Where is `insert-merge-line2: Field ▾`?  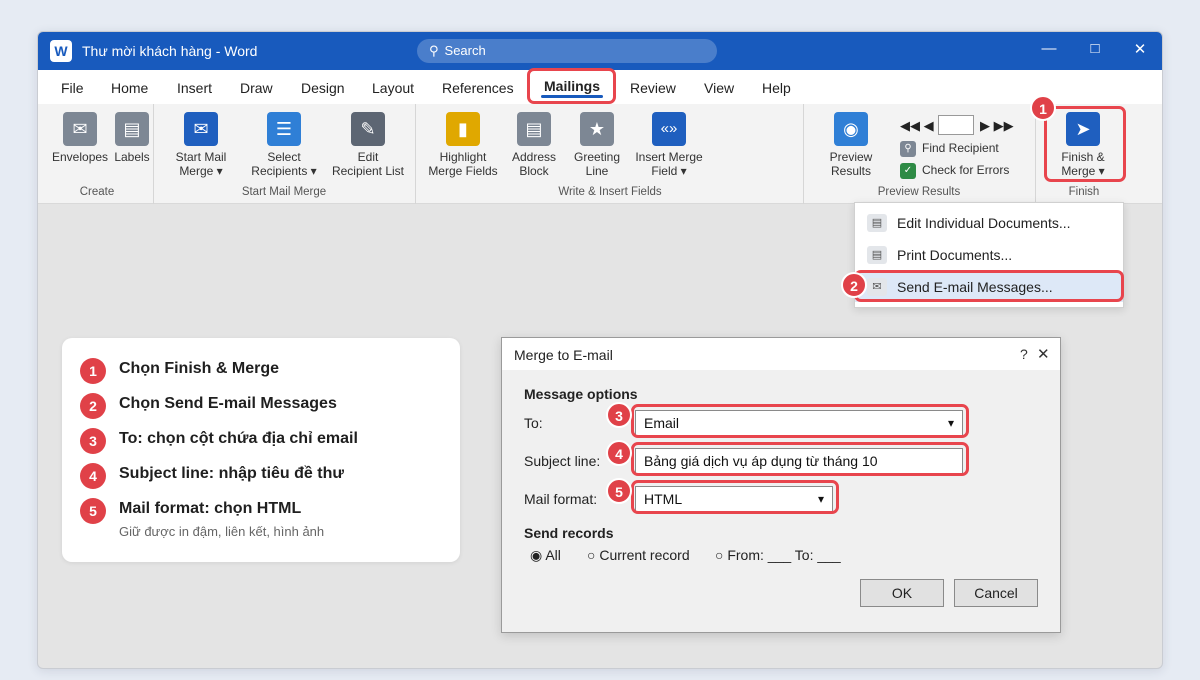
insert-merge-line2: Field ▾ is located at coordinates (669, 171).